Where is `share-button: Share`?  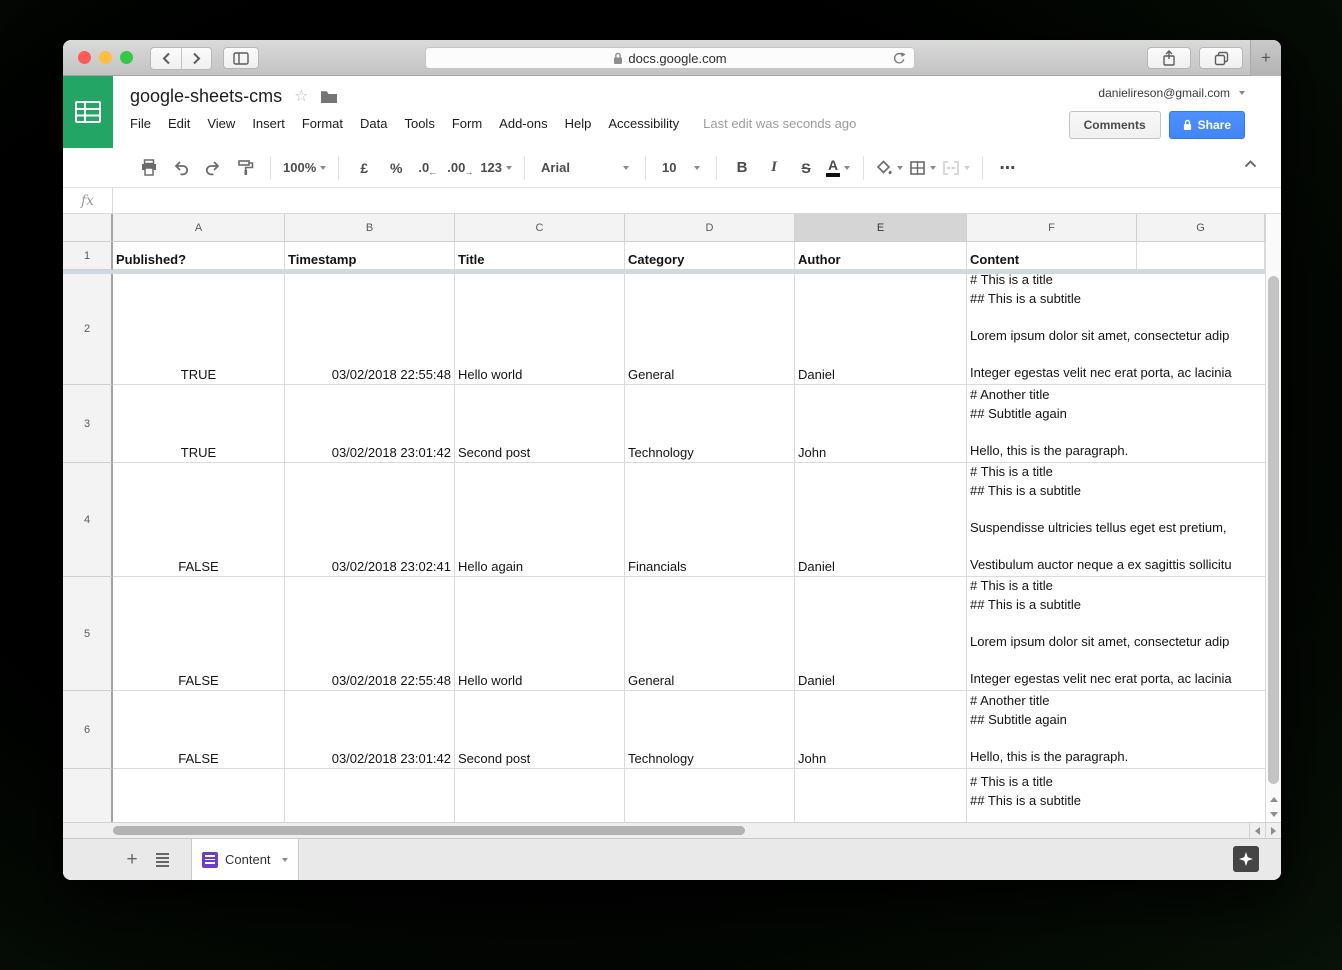
share-button: Share is located at coordinates (1206, 125).